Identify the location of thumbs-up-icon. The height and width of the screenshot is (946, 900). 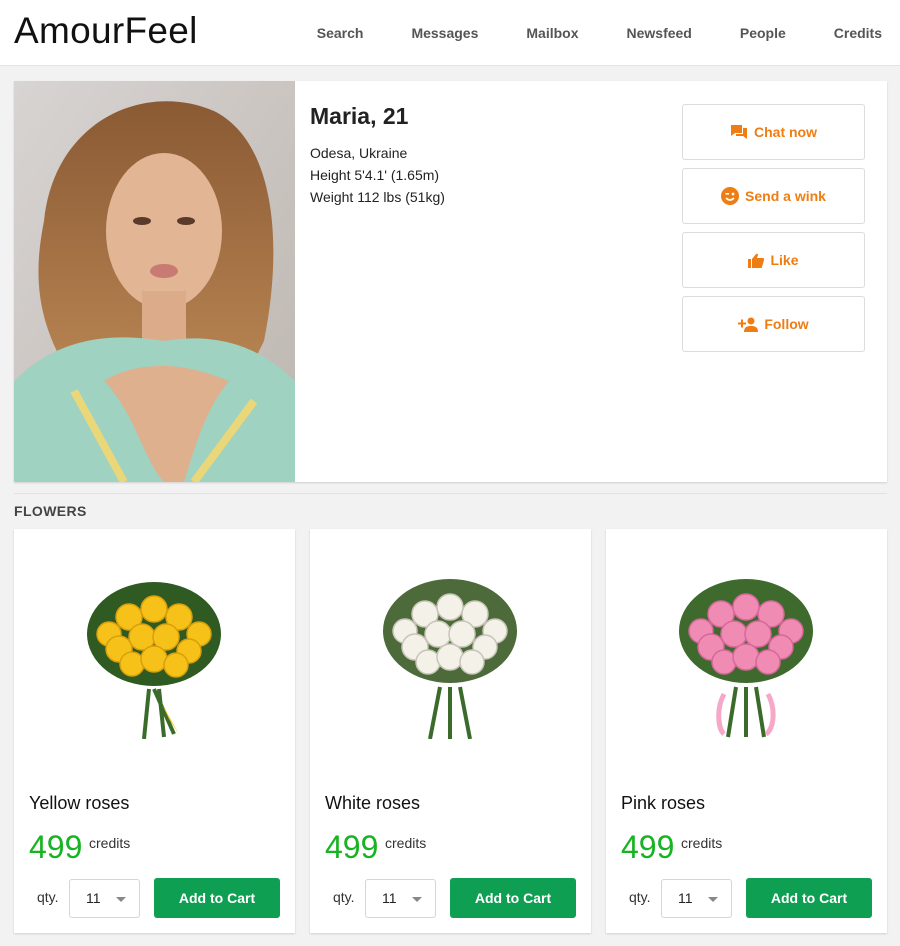
(756, 260).